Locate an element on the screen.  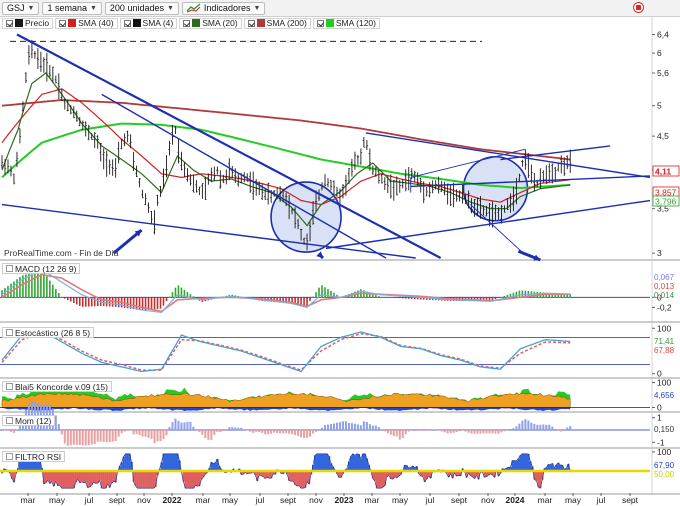
y-tick-label: 4,5 is located at coordinates (663, 136).